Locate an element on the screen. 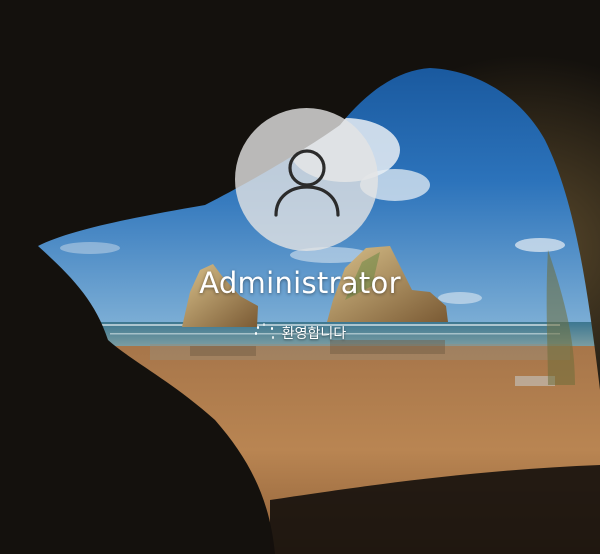 The image size is (600, 554). user-icon is located at coordinates (306, 182).